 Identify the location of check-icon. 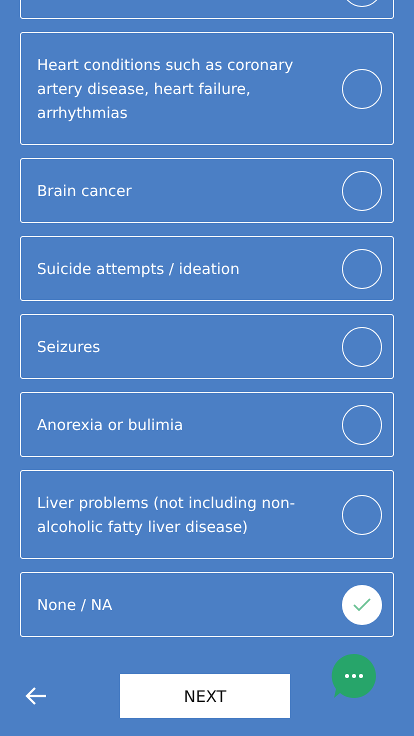
(362, 605).